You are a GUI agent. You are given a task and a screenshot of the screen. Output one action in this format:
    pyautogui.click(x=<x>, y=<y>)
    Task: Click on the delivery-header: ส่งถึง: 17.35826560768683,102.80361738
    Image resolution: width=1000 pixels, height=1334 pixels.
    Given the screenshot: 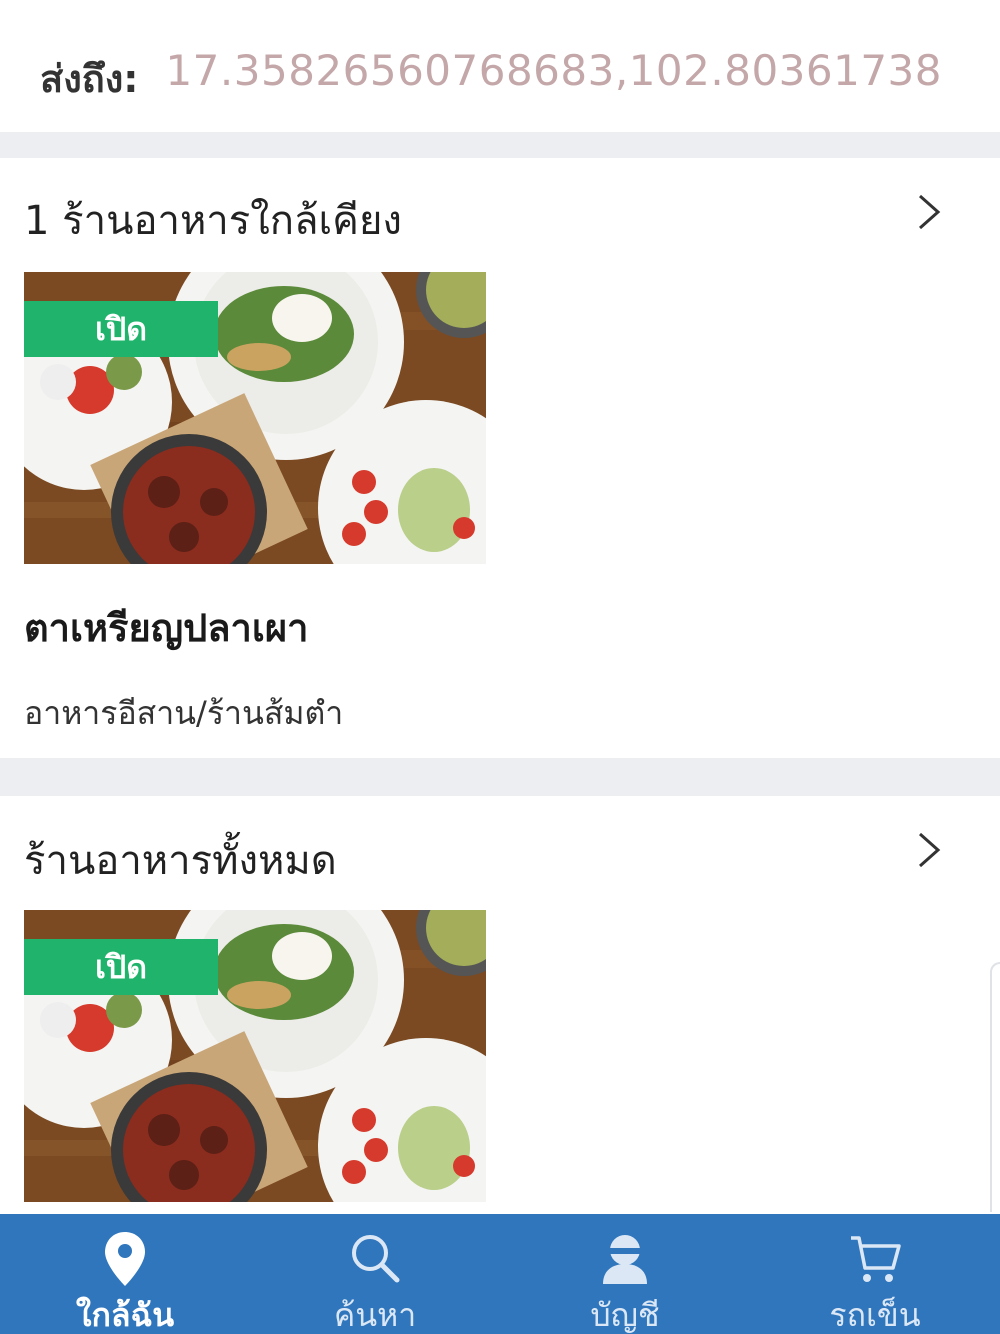 What is the action you would take?
    pyautogui.click(x=500, y=66)
    